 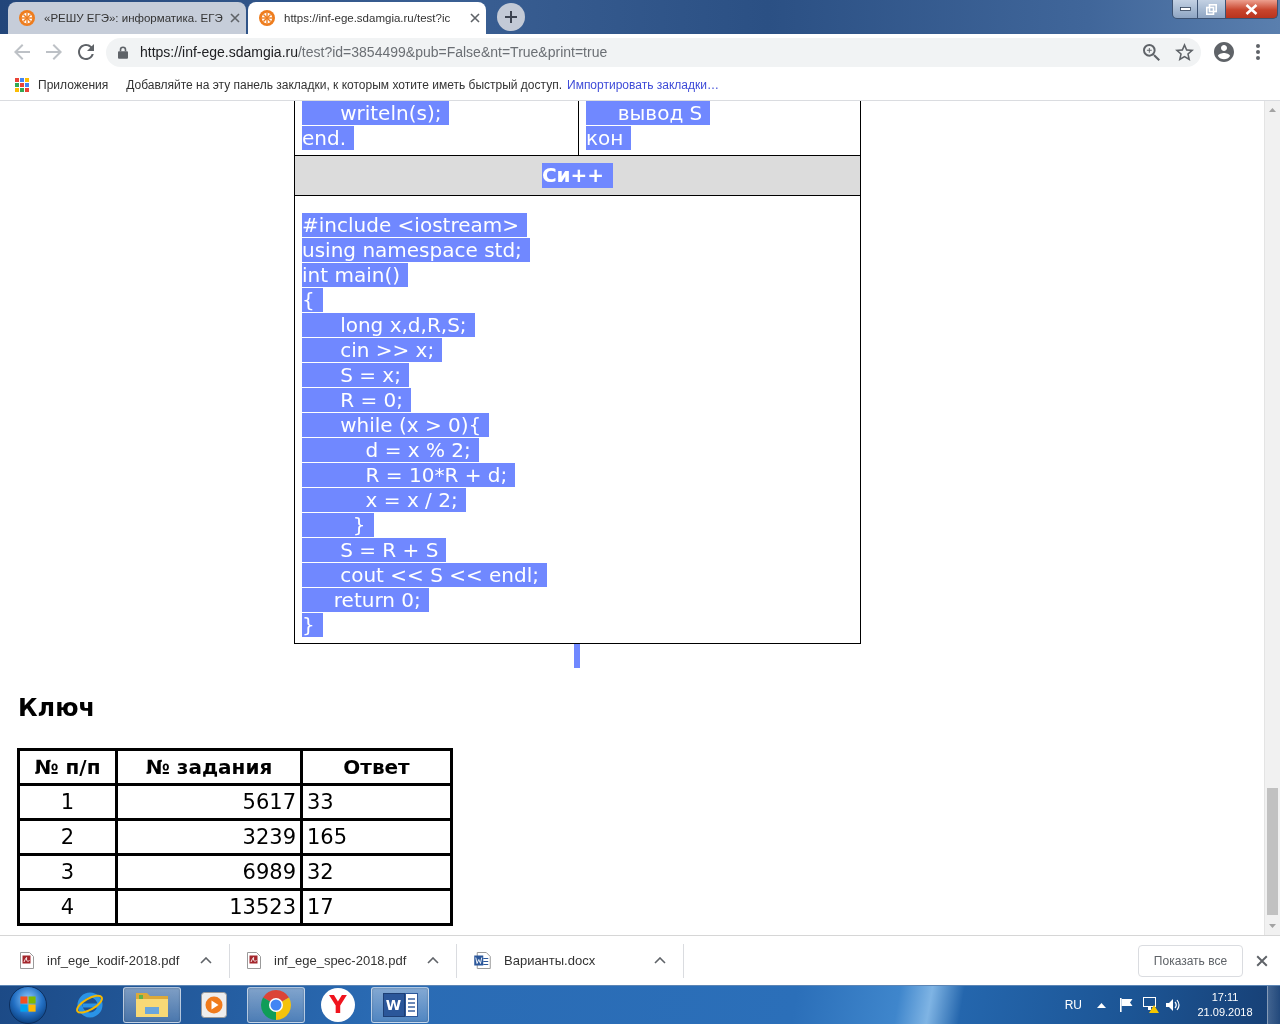 I want to click on table-cell: 13523, so click(x=209, y=907).